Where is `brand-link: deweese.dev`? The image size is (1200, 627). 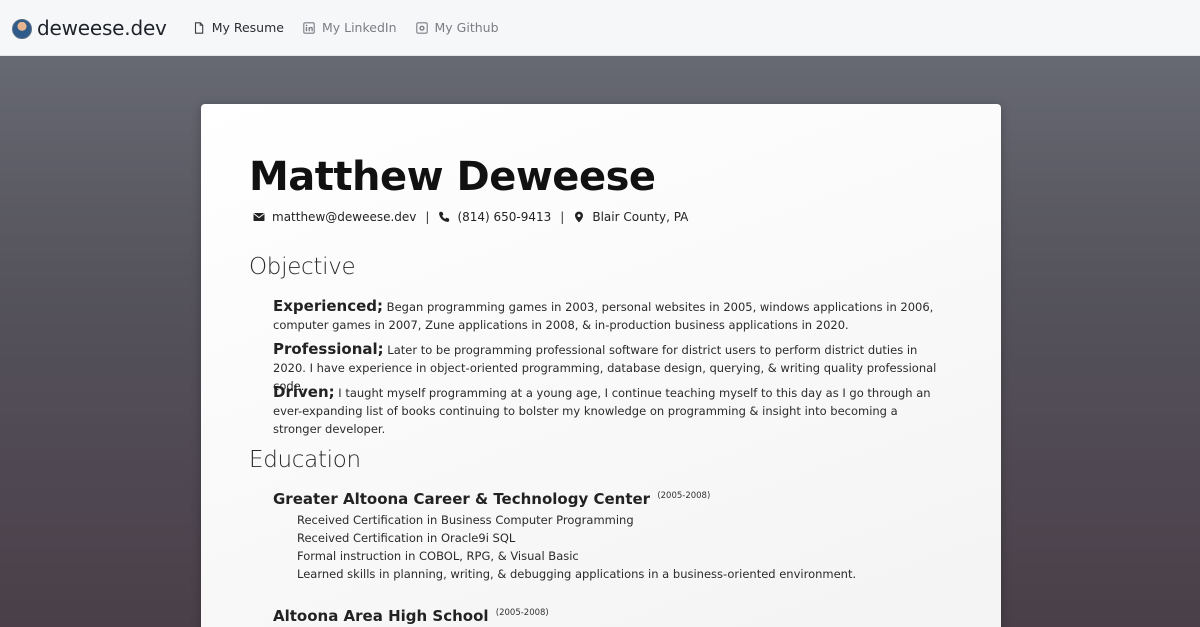 brand-link: deweese.dev is located at coordinates (89, 28).